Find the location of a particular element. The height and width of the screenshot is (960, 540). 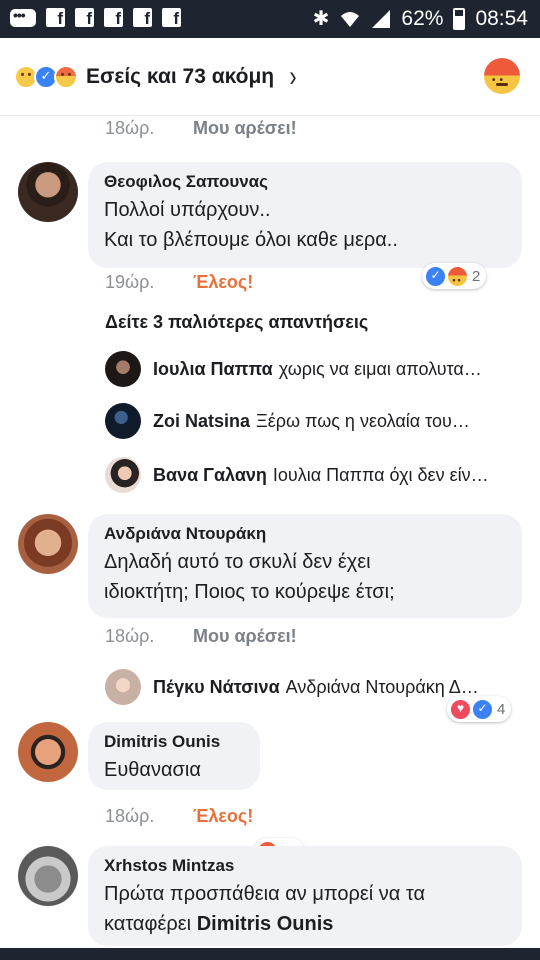

comment-line: καταφέρει Dimitris Ounis is located at coordinates (305, 924).